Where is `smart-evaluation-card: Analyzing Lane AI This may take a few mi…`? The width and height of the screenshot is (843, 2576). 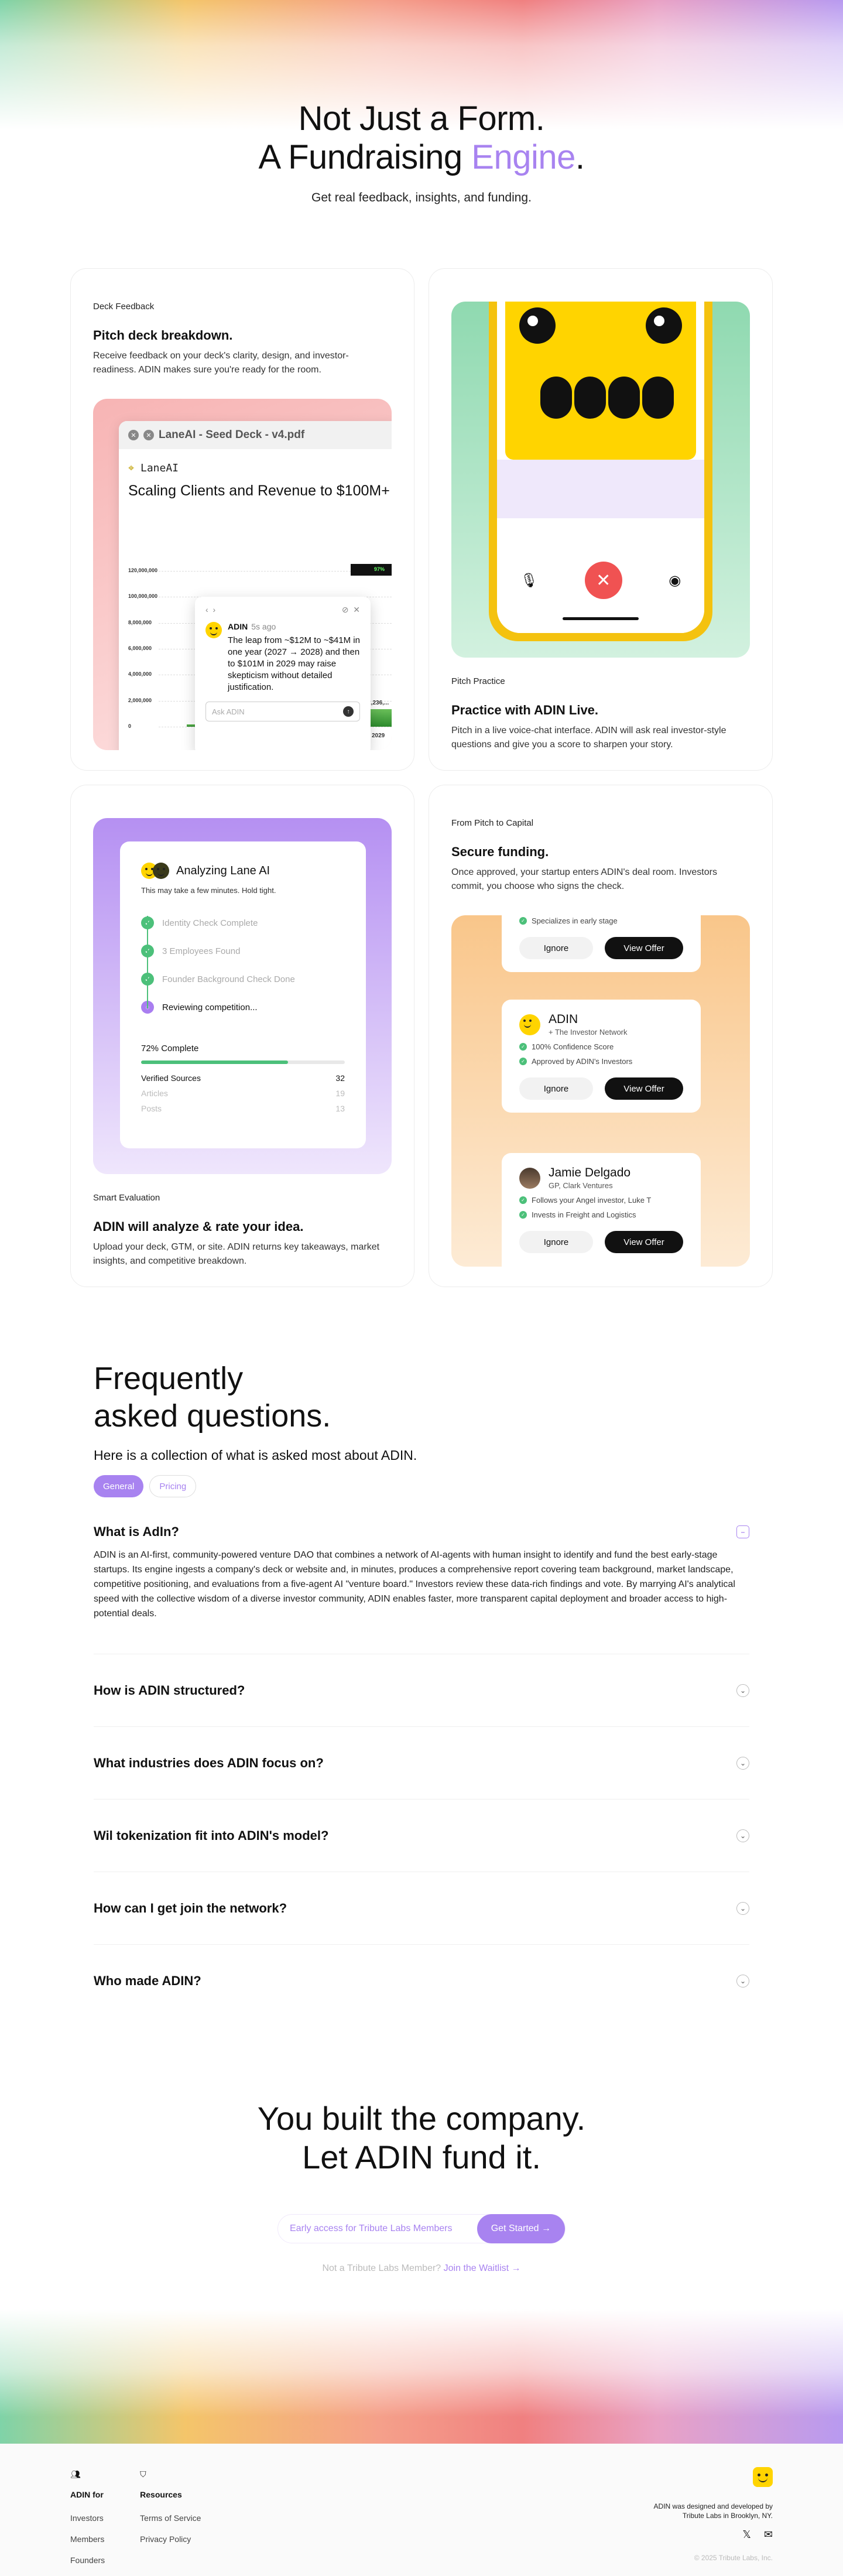 smart-evaluation-card: Analyzing Lane AI This may take a few mi… is located at coordinates (242, 1036).